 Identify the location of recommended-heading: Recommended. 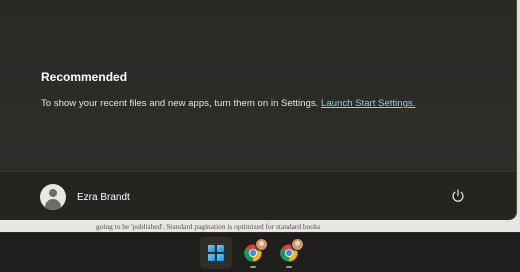
(84, 77).